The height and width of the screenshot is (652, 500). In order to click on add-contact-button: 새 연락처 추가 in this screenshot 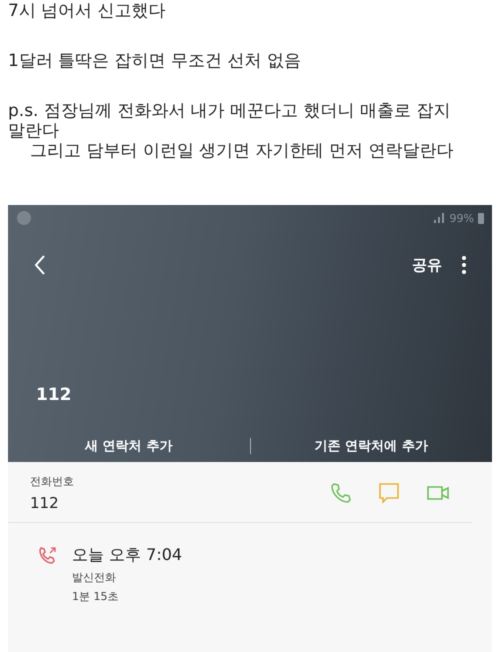, I will do `click(129, 446)`.